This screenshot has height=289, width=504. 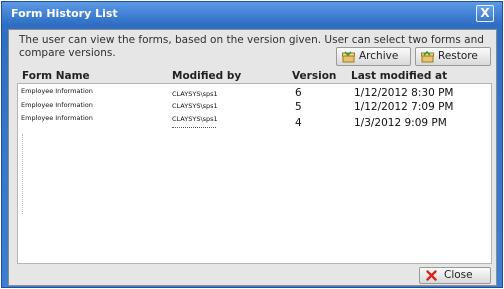 I want to click on dialog-title: Form History List, so click(x=64, y=13).